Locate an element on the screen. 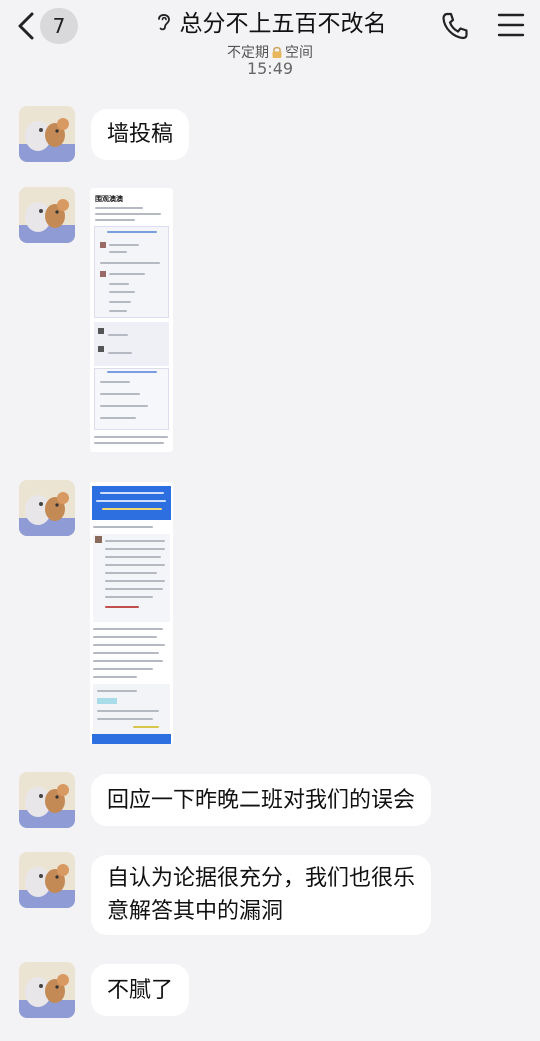 This screenshot has width=540, height=1041. message-text: 回应一下昨晚二班对我们的误会 is located at coordinates (261, 800).